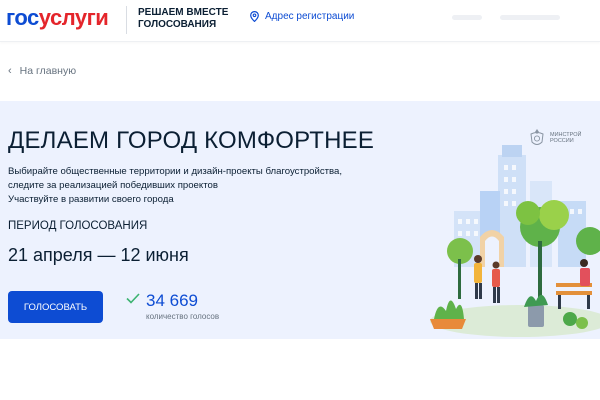 This screenshot has height=400, width=600. I want to click on region-selector: Адрес регистрации, so click(302, 16).